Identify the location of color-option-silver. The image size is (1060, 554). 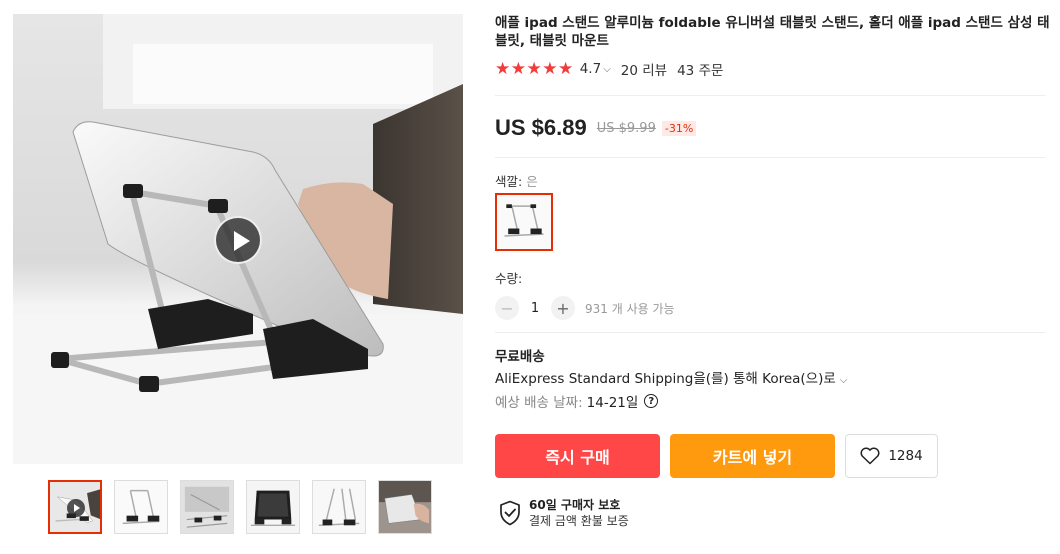
(524, 222).